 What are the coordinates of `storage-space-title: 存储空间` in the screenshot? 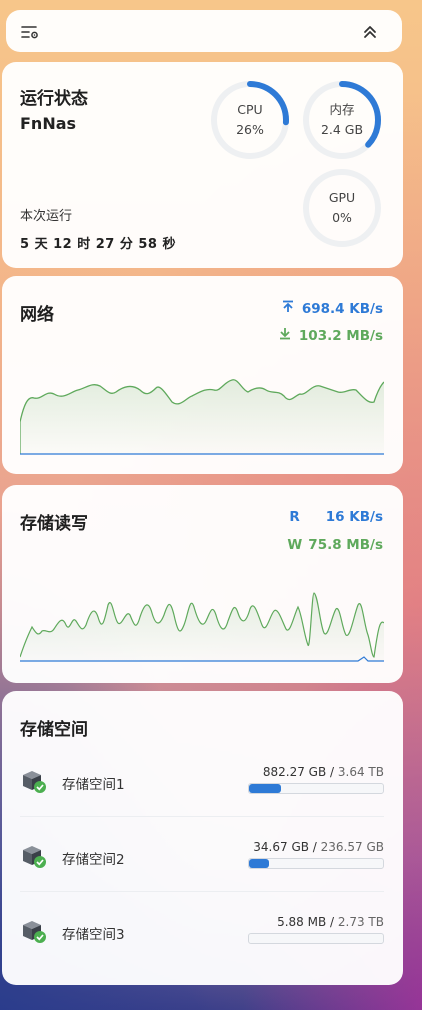 It's located at (54, 730).